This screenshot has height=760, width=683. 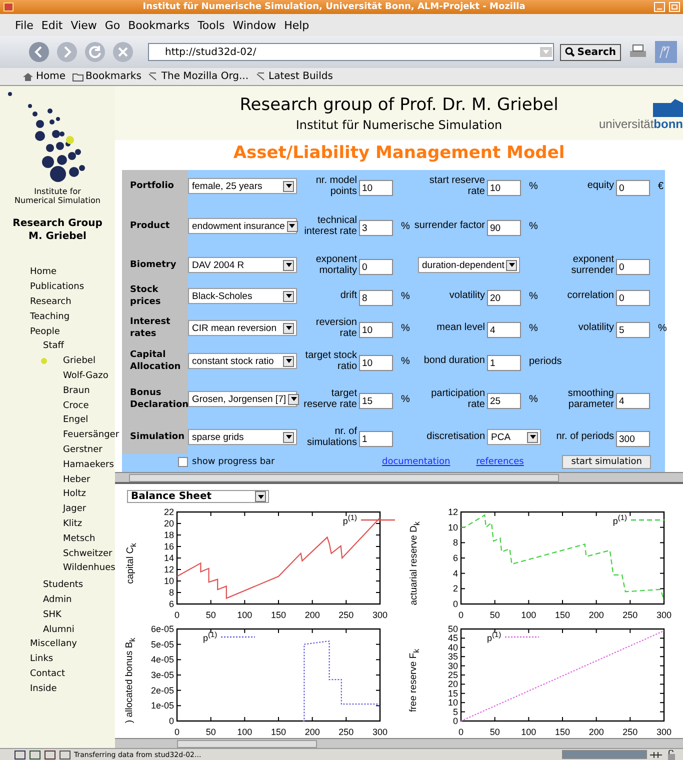 What do you see at coordinates (57, 644) in the screenshot?
I see `nav-link: Miscellany` at bounding box center [57, 644].